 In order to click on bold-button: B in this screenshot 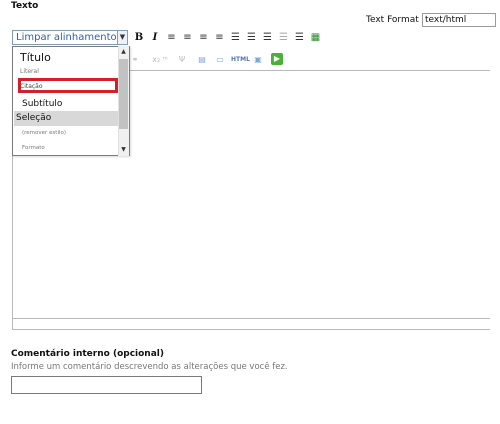, I will do `click(139, 37)`.